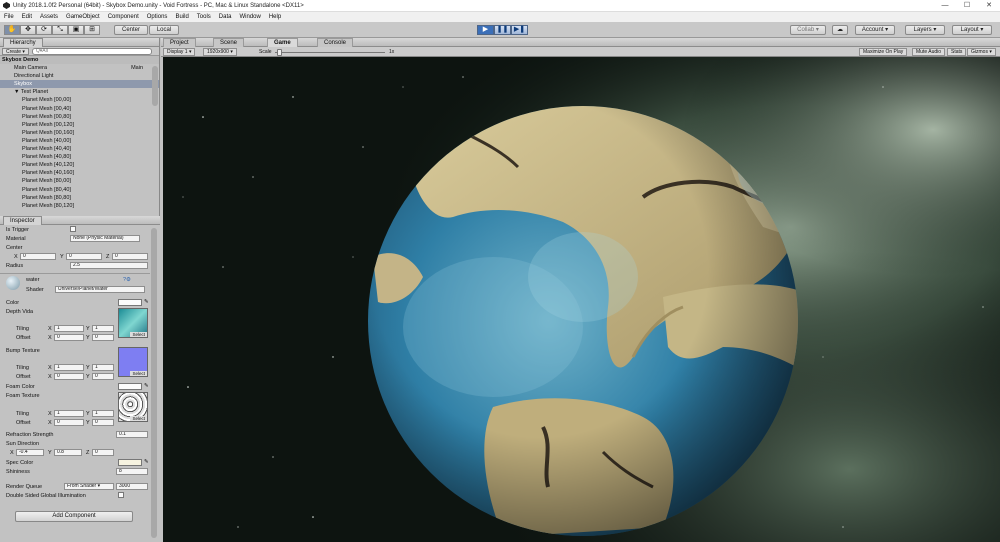  What do you see at coordinates (138, 418) in the screenshot?
I see `foam-texture-select: Select` at bounding box center [138, 418].